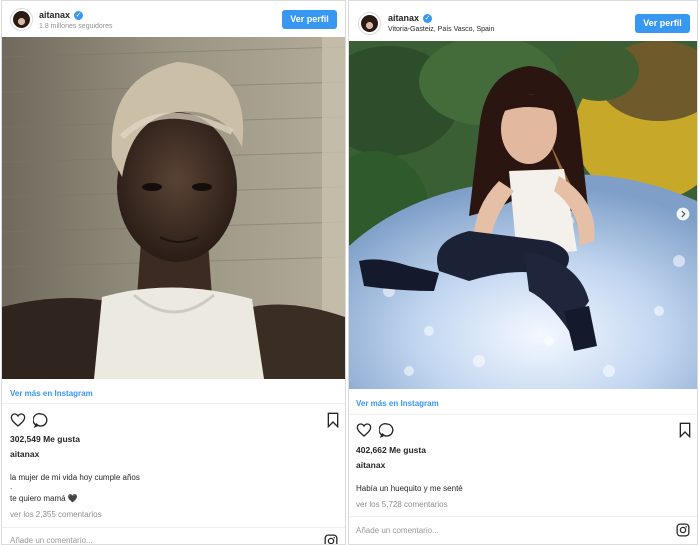 The height and width of the screenshot is (545, 700). I want to click on caption-line-2: te quiero mamá, so click(38, 498).